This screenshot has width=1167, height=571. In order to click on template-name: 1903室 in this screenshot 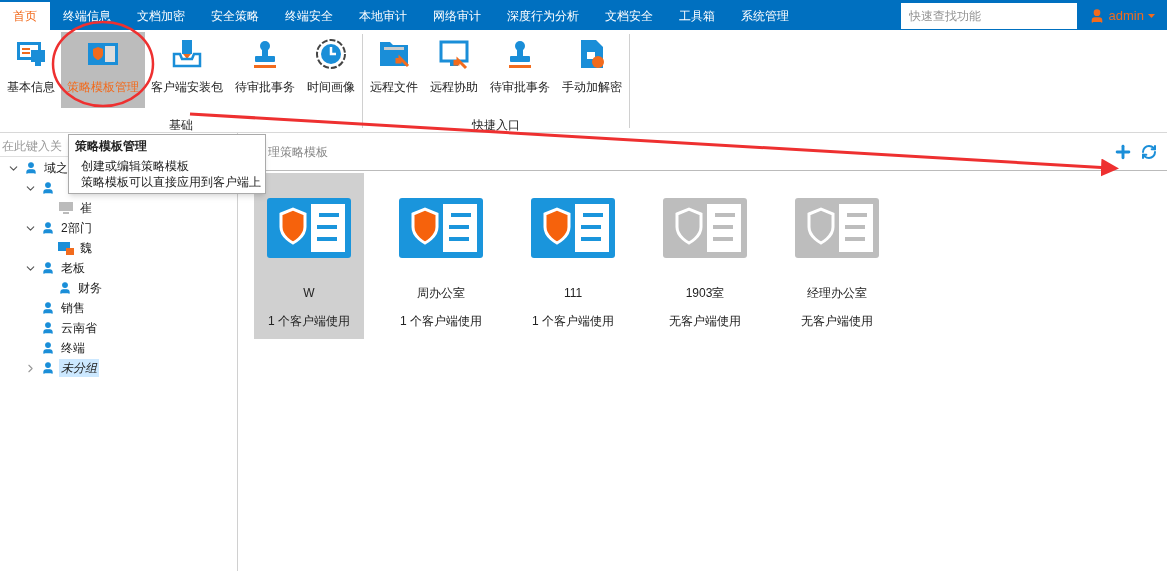, I will do `click(705, 293)`.